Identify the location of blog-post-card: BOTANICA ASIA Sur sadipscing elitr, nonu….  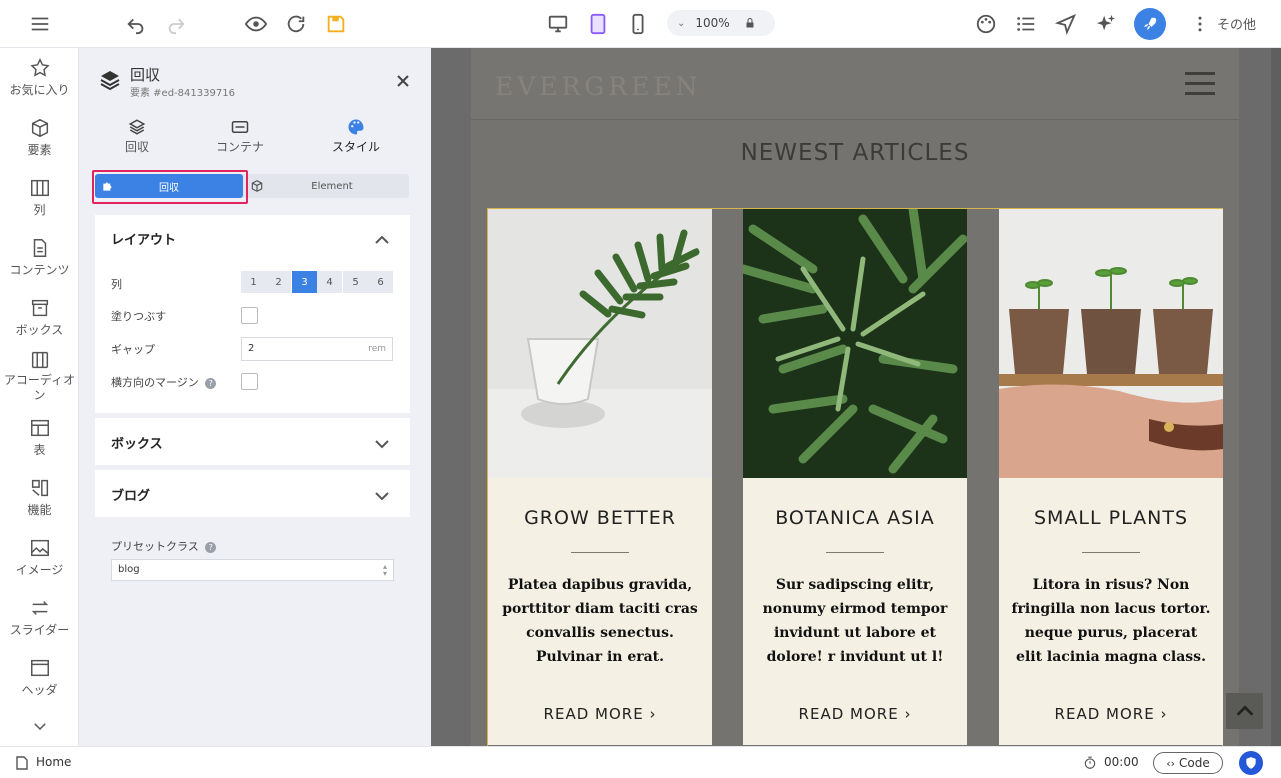
(855, 477).